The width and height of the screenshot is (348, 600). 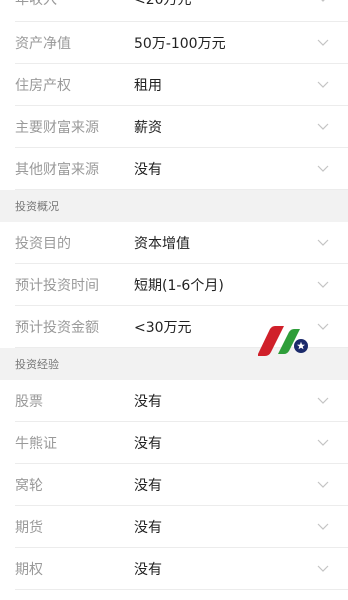 What do you see at coordinates (148, 128) in the screenshot?
I see `row-value: 薪资` at bounding box center [148, 128].